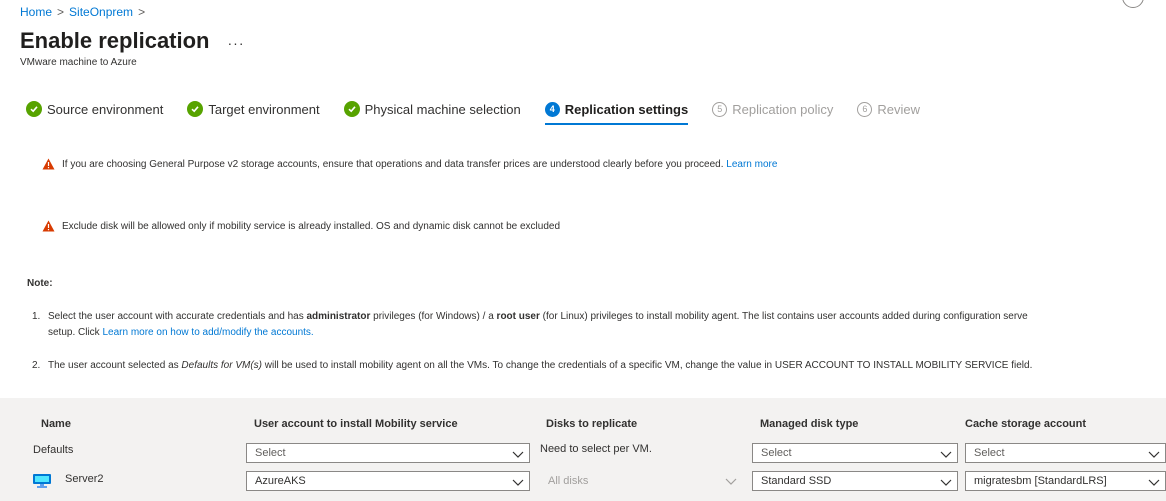 The image size is (1166, 501). Describe the element at coordinates (105, 109) in the screenshot. I see `step-label: Source environment` at that location.